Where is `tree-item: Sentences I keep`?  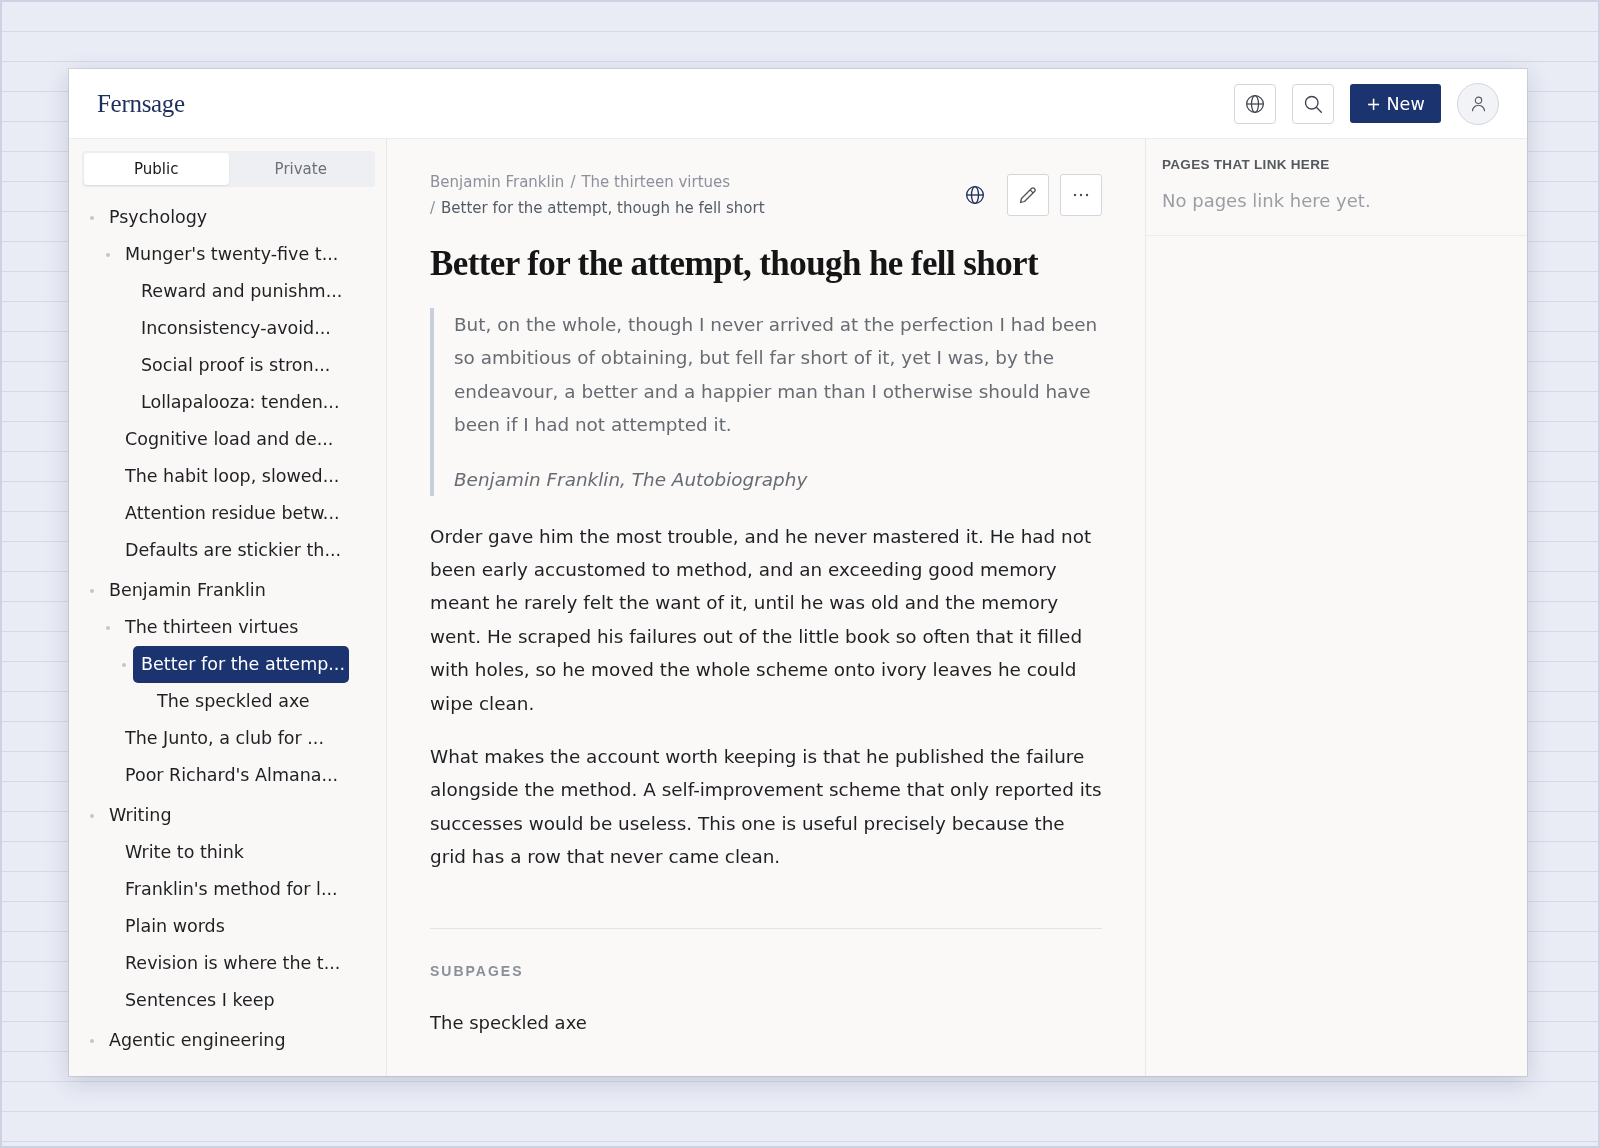
tree-item: Sentences I keep is located at coordinates (233, 1000).